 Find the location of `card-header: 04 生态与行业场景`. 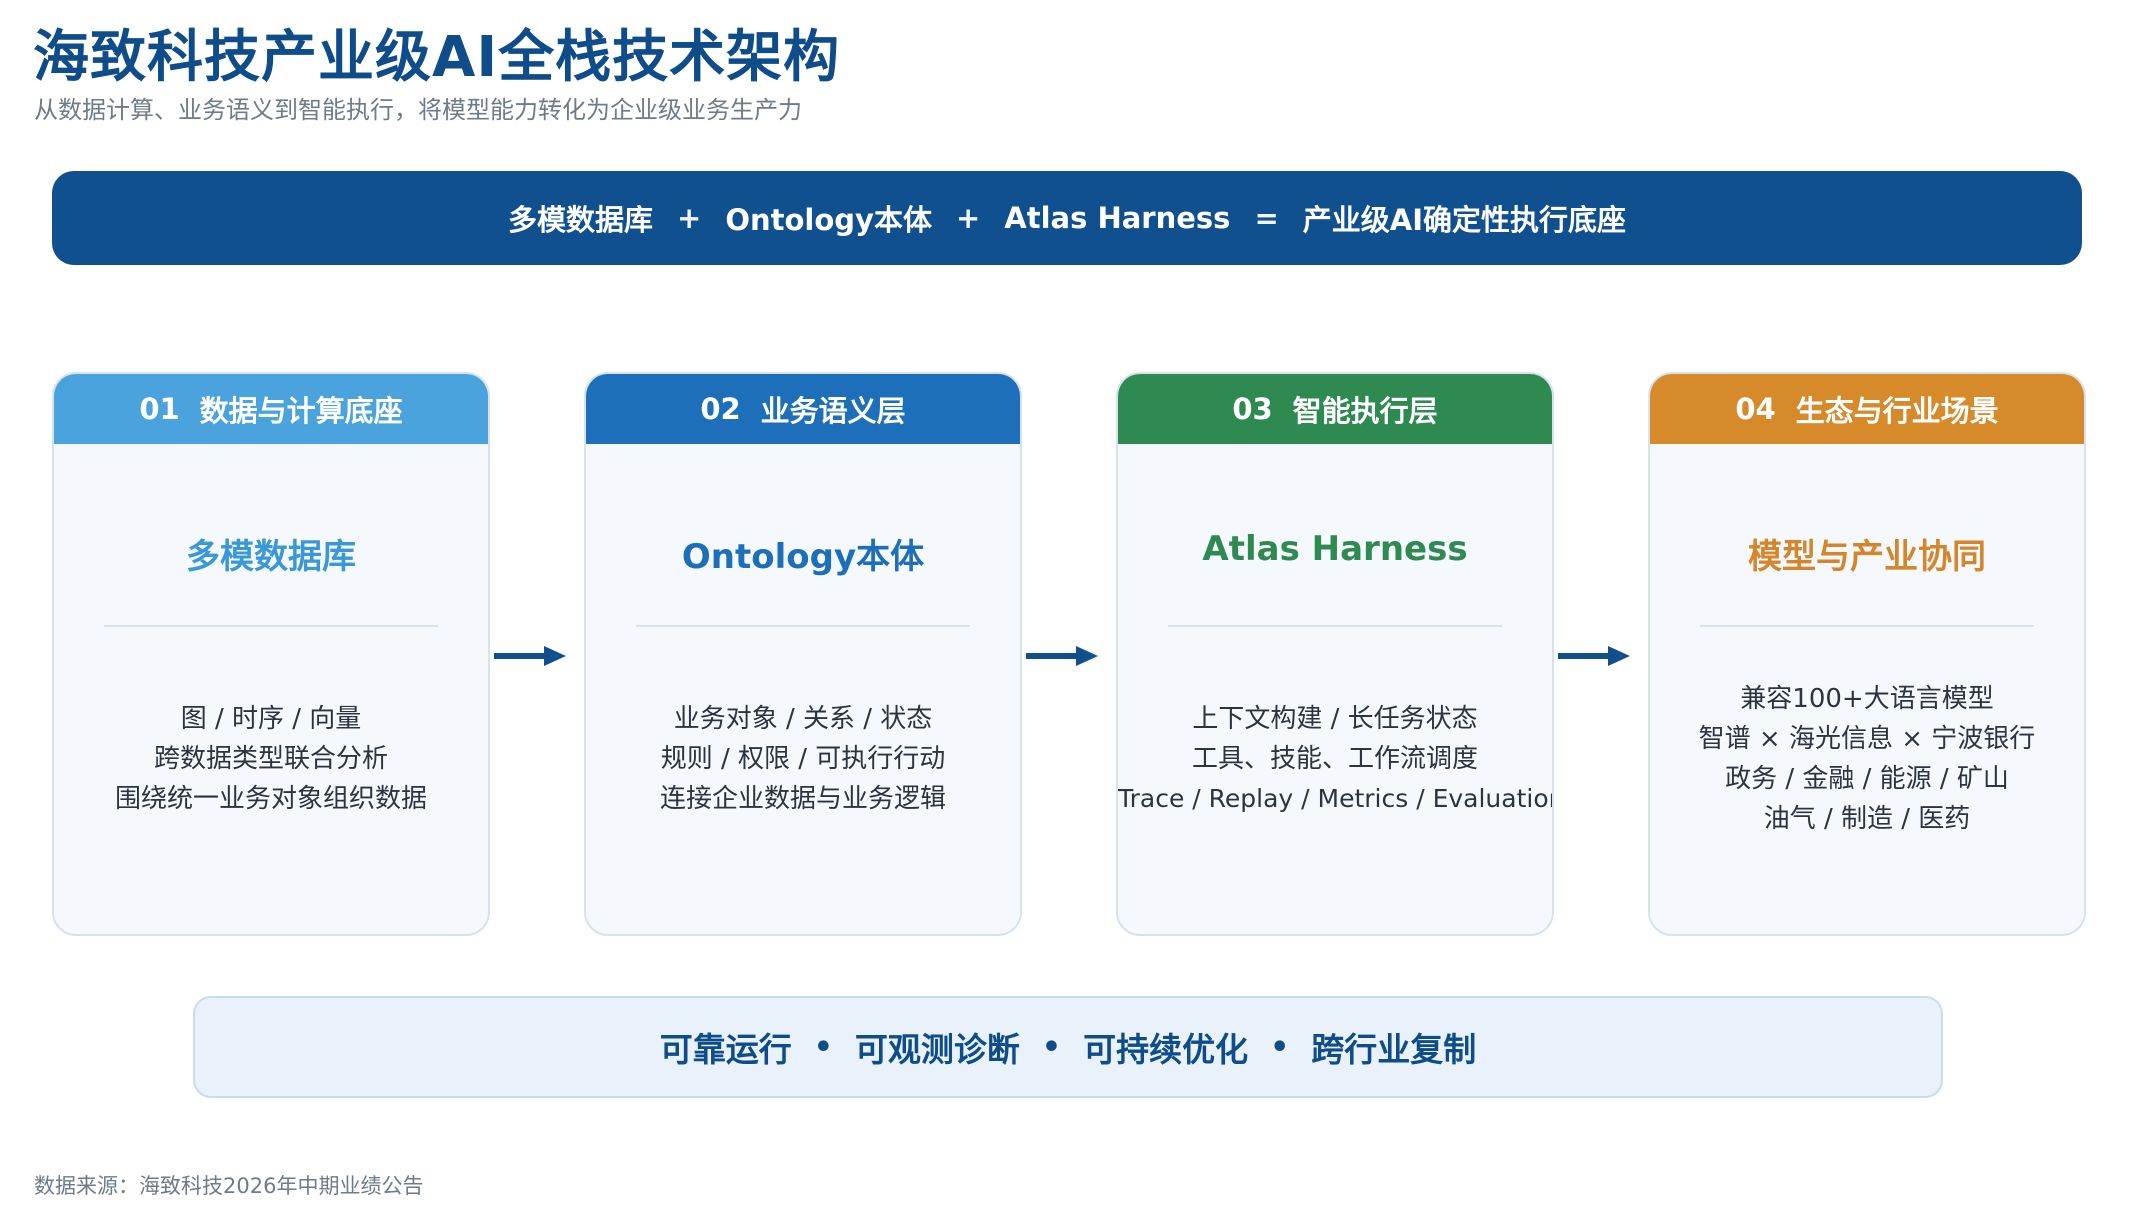

card-header: 04 生态与行业场景 is located at coordinates (1867, 409).